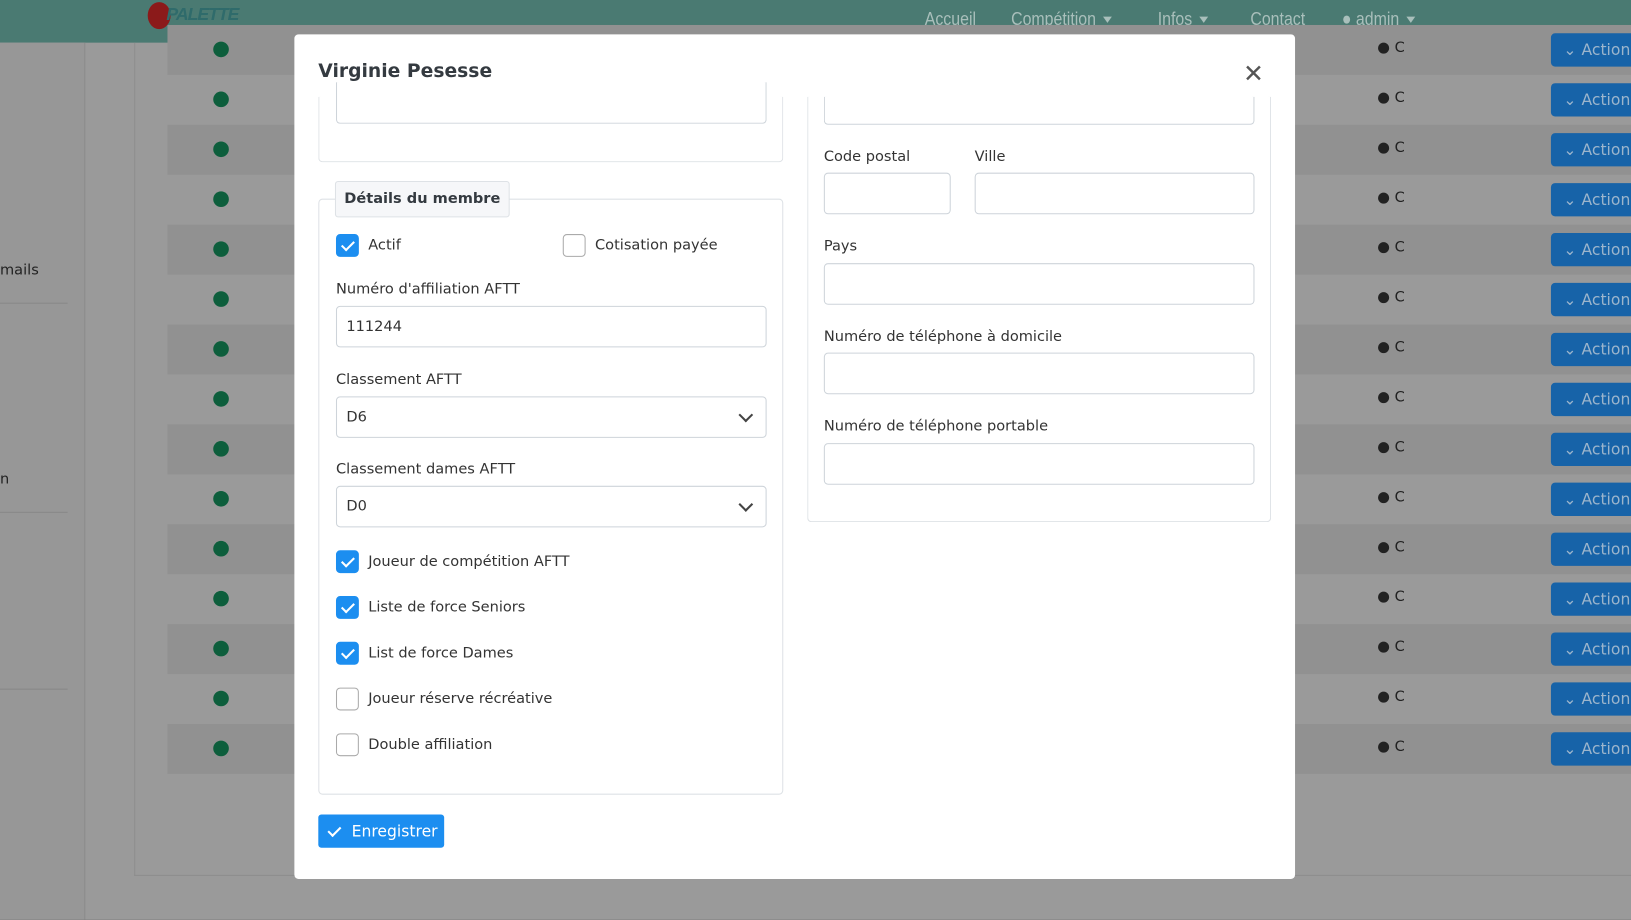 This screenshot has width=1631, height=920. What do you see at coordinates (398, 379) in the screenshot?
I see `classement-label: Classement AFTT` at bounding box center [398, 379].